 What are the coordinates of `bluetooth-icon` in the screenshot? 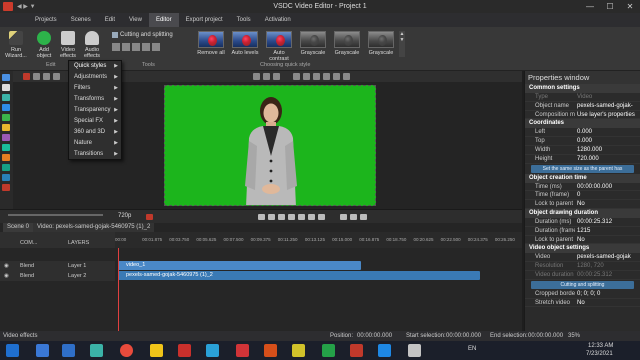 It's located at (42, 350).